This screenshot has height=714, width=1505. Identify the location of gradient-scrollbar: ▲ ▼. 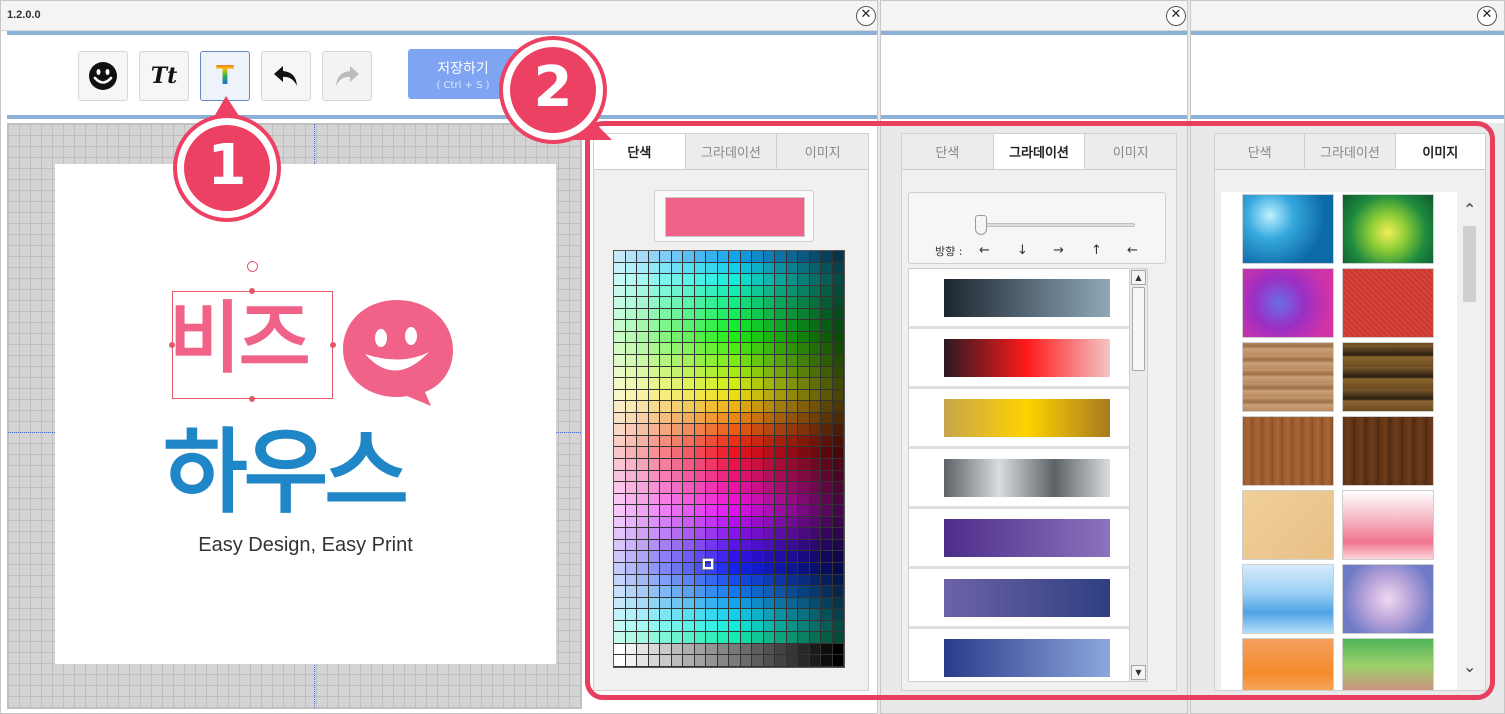
(1138, 475).